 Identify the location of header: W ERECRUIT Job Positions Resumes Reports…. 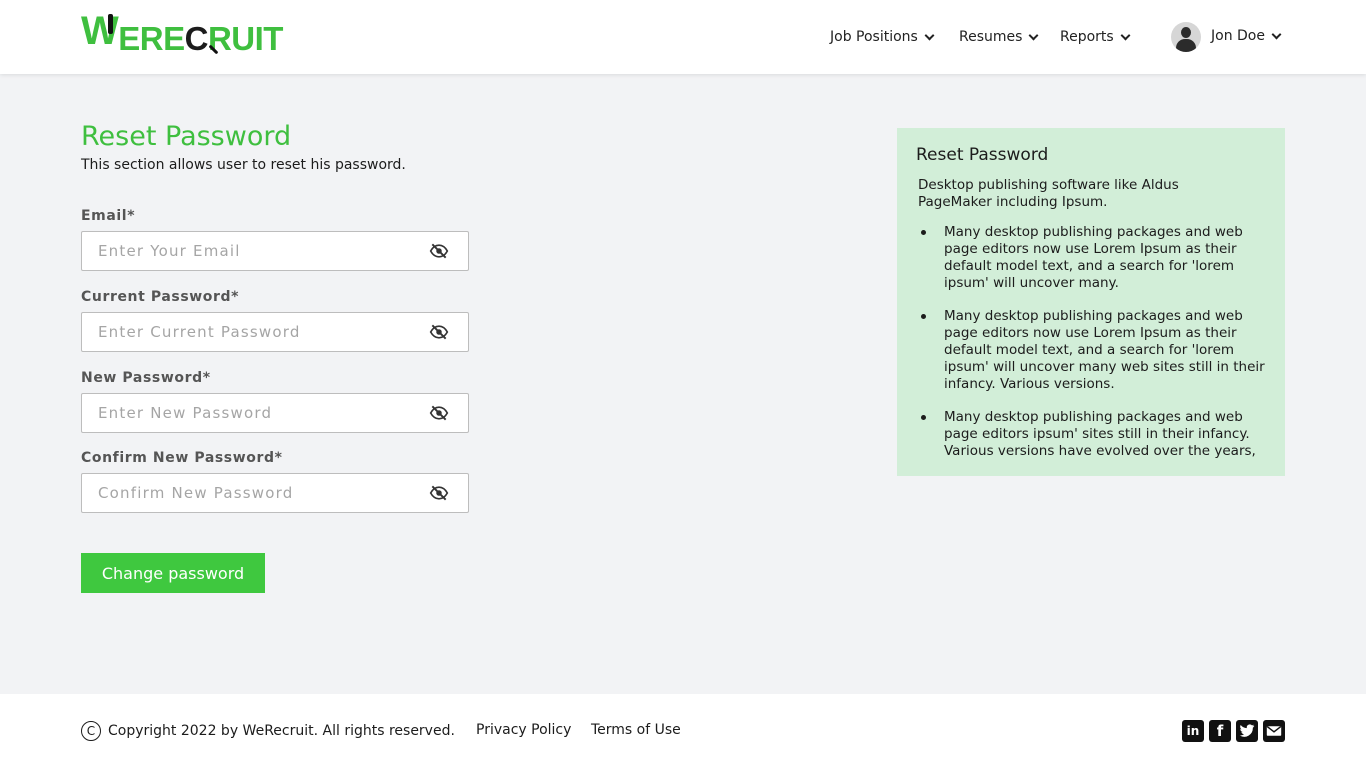
(683, 37).